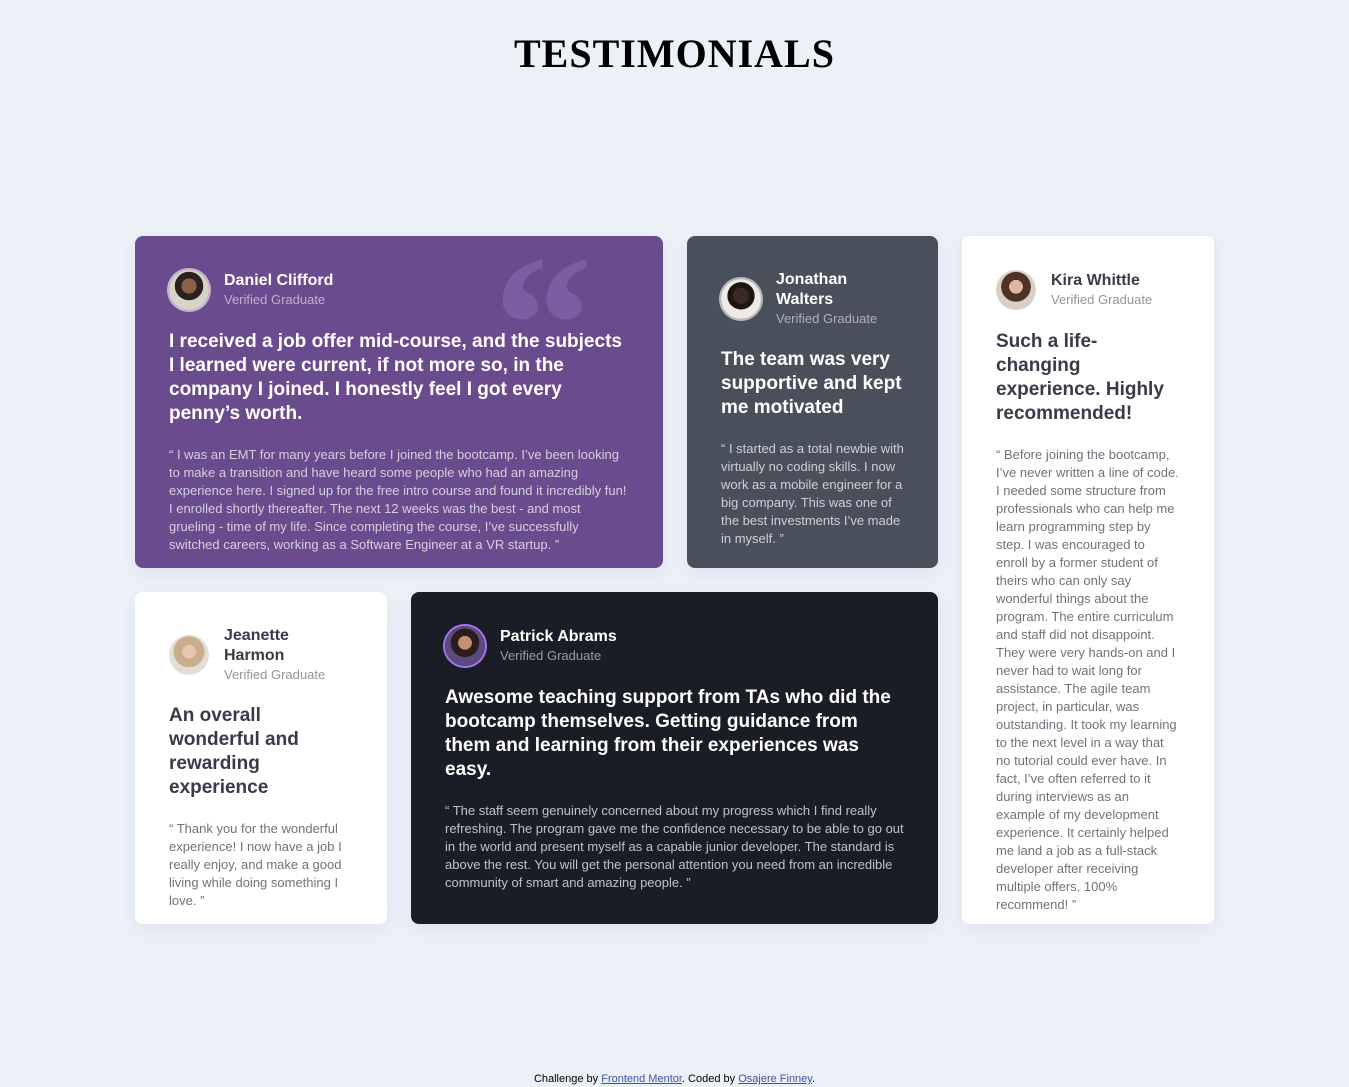 This screenshot has height=1087, width=1349. I want to click on author: Kira Whittle Verified Graduate, so click(1088, 290).